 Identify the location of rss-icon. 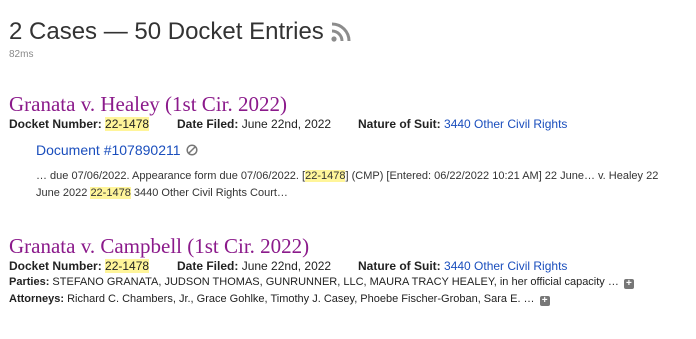
(341, 32).